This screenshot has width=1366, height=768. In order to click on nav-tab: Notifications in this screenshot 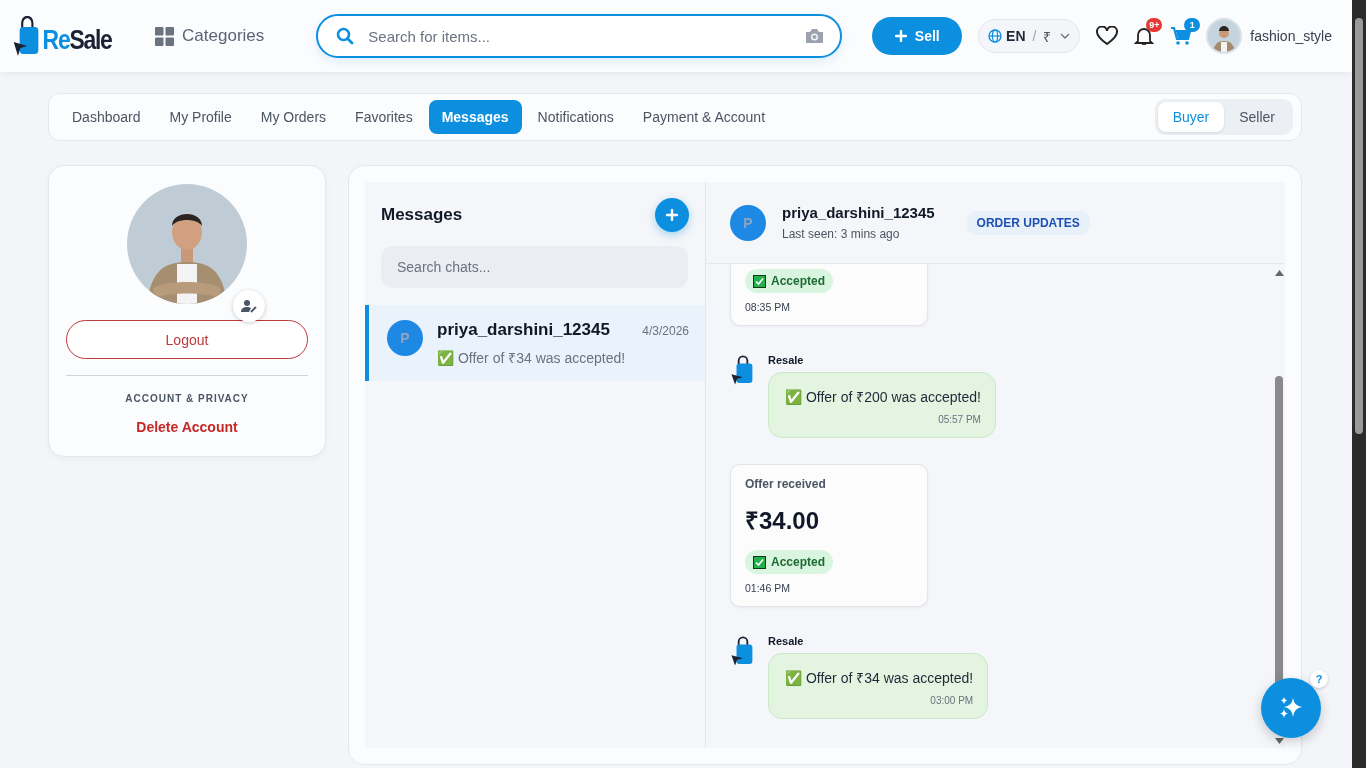, I will do `click(575, 117)`.